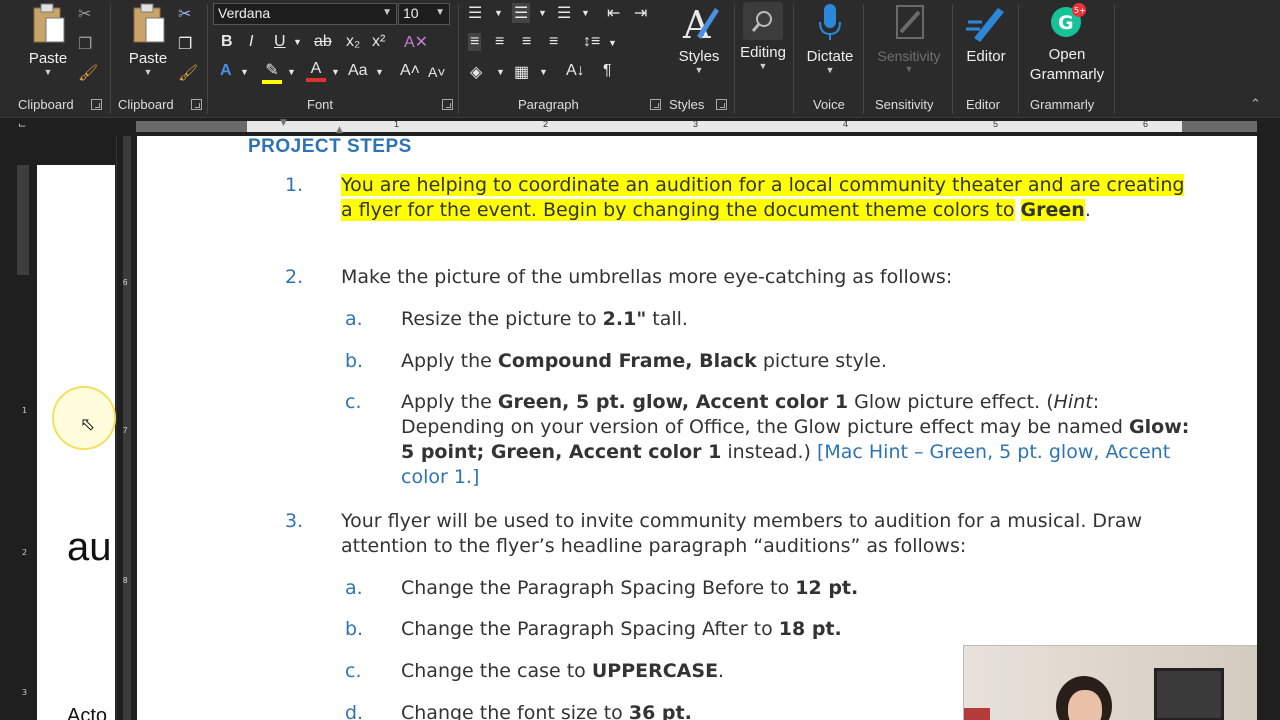  I want to click on text-effects-icon: A, so click(226, 71).